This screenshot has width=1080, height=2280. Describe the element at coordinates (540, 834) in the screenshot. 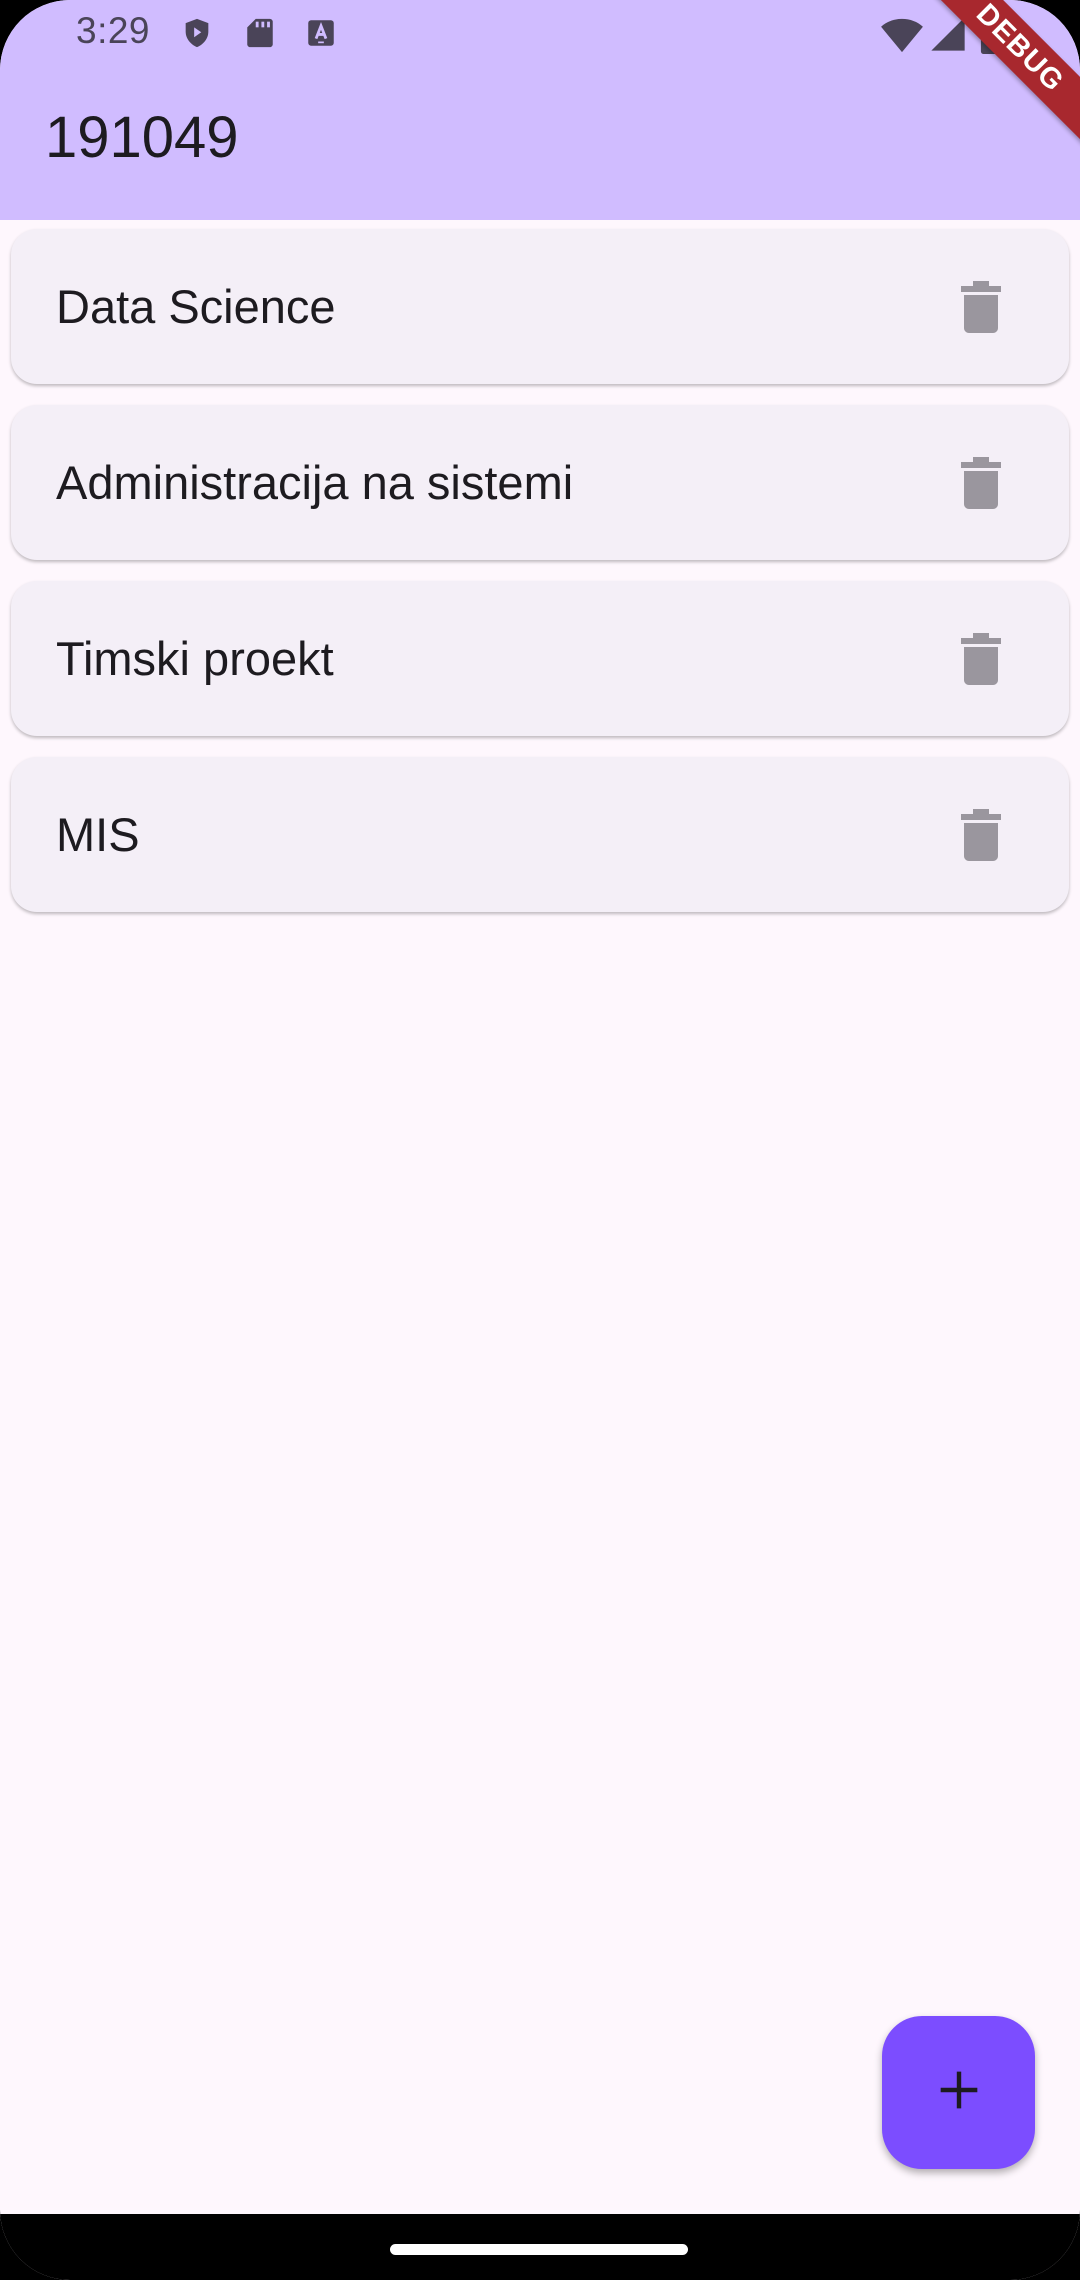

I see `list-item: MIS` at that location.